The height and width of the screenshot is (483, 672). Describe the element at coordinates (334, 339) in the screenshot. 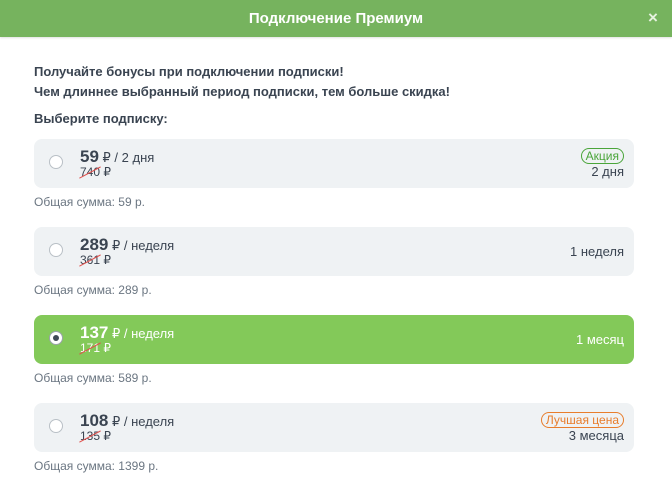

I see `plan-option-1-month: 137 ₽ / неделя 171 ₽ 1 месяц` at that location.